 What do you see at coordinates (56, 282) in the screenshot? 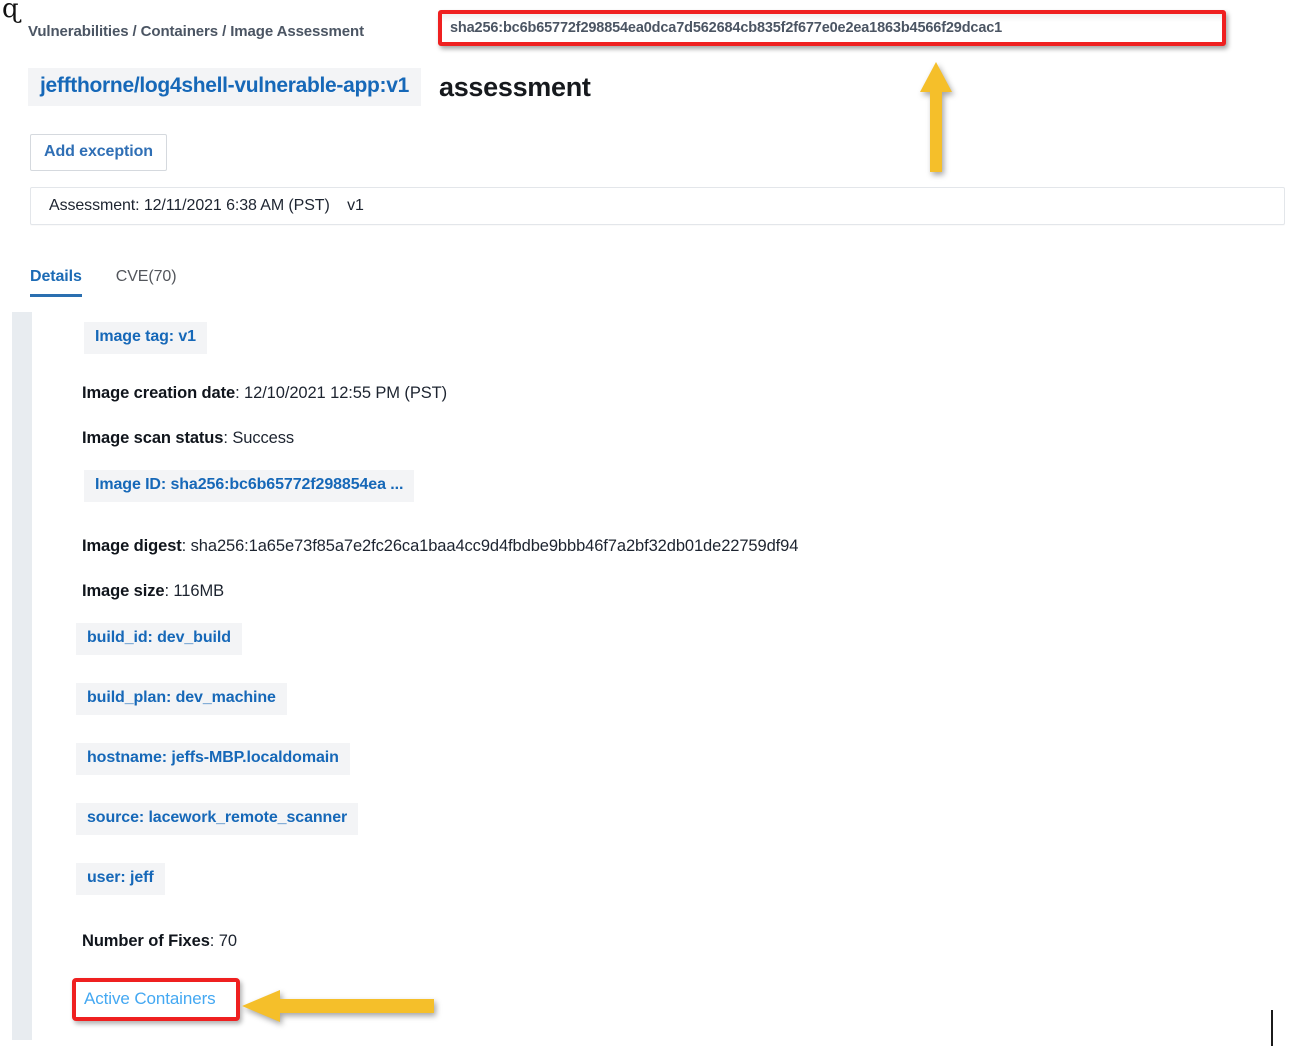
I see `tab-details: Details` at bounding box center [56, 282].